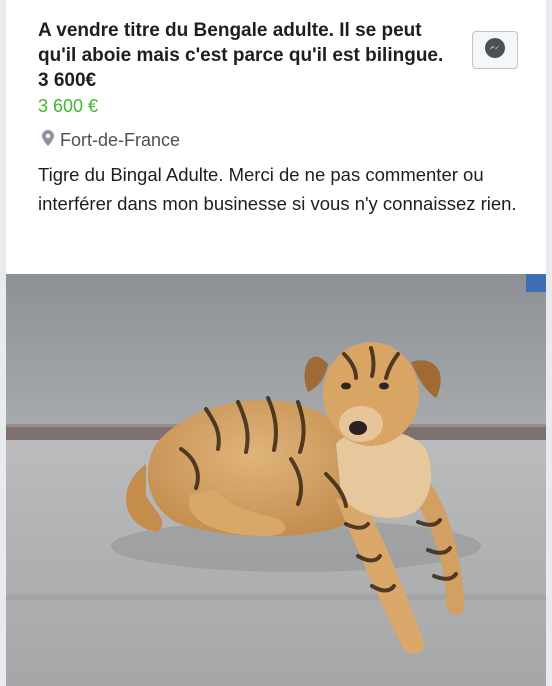 The height and width of the screenshot is (686, 552). What do you see at coordinates (120, 140) in the screenshot?
I see `location-text: Fort-de-France` at bounding box center [120, 140].